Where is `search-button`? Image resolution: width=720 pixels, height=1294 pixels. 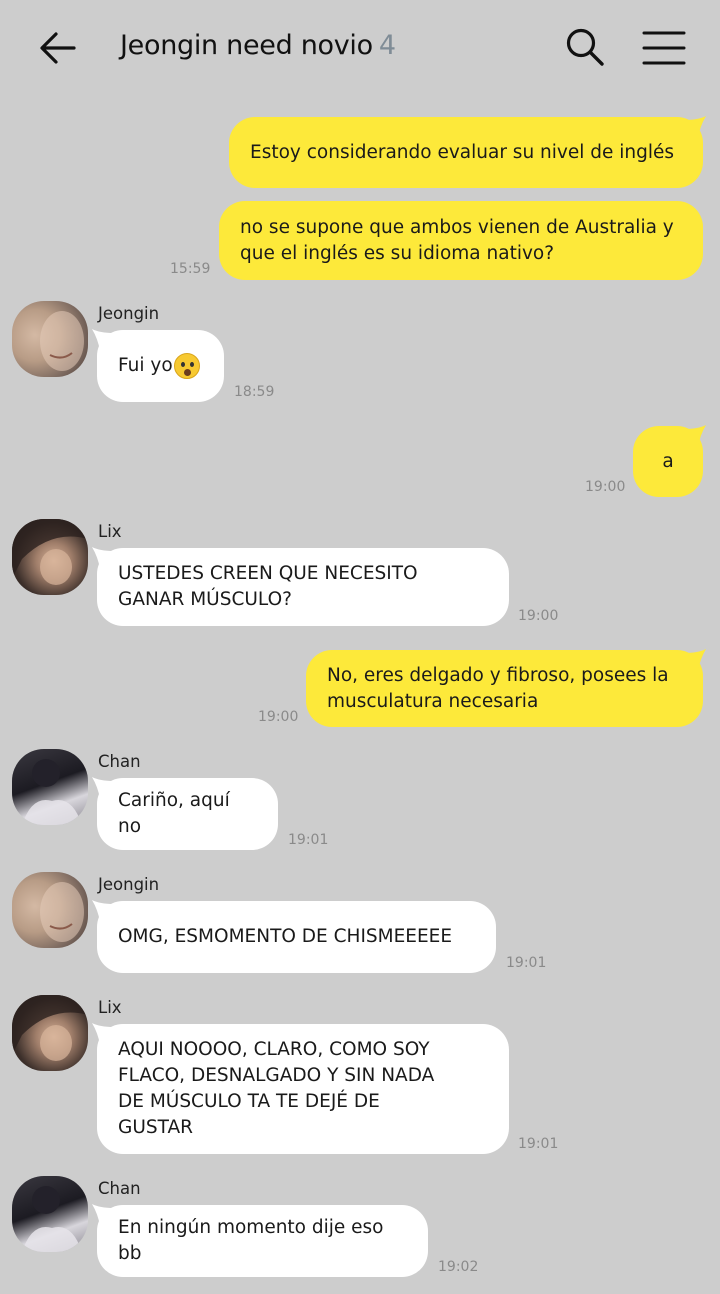
search-button is located at coordinates (585, 47).